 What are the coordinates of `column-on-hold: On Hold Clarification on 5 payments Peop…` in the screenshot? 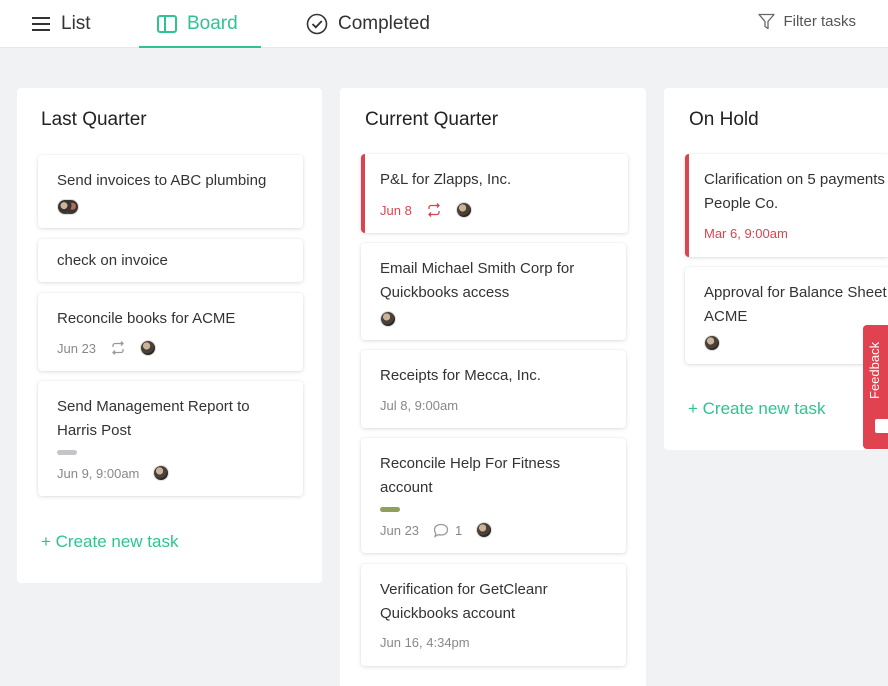 It's located at (776, 269).